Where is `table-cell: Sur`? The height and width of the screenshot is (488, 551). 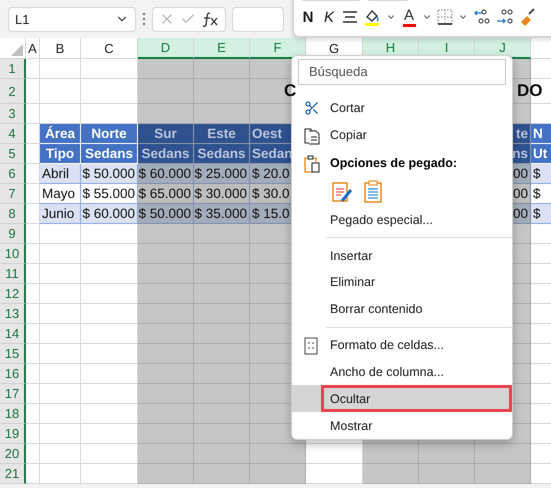 table-cell: Sur is located at coordinates (166, 134).